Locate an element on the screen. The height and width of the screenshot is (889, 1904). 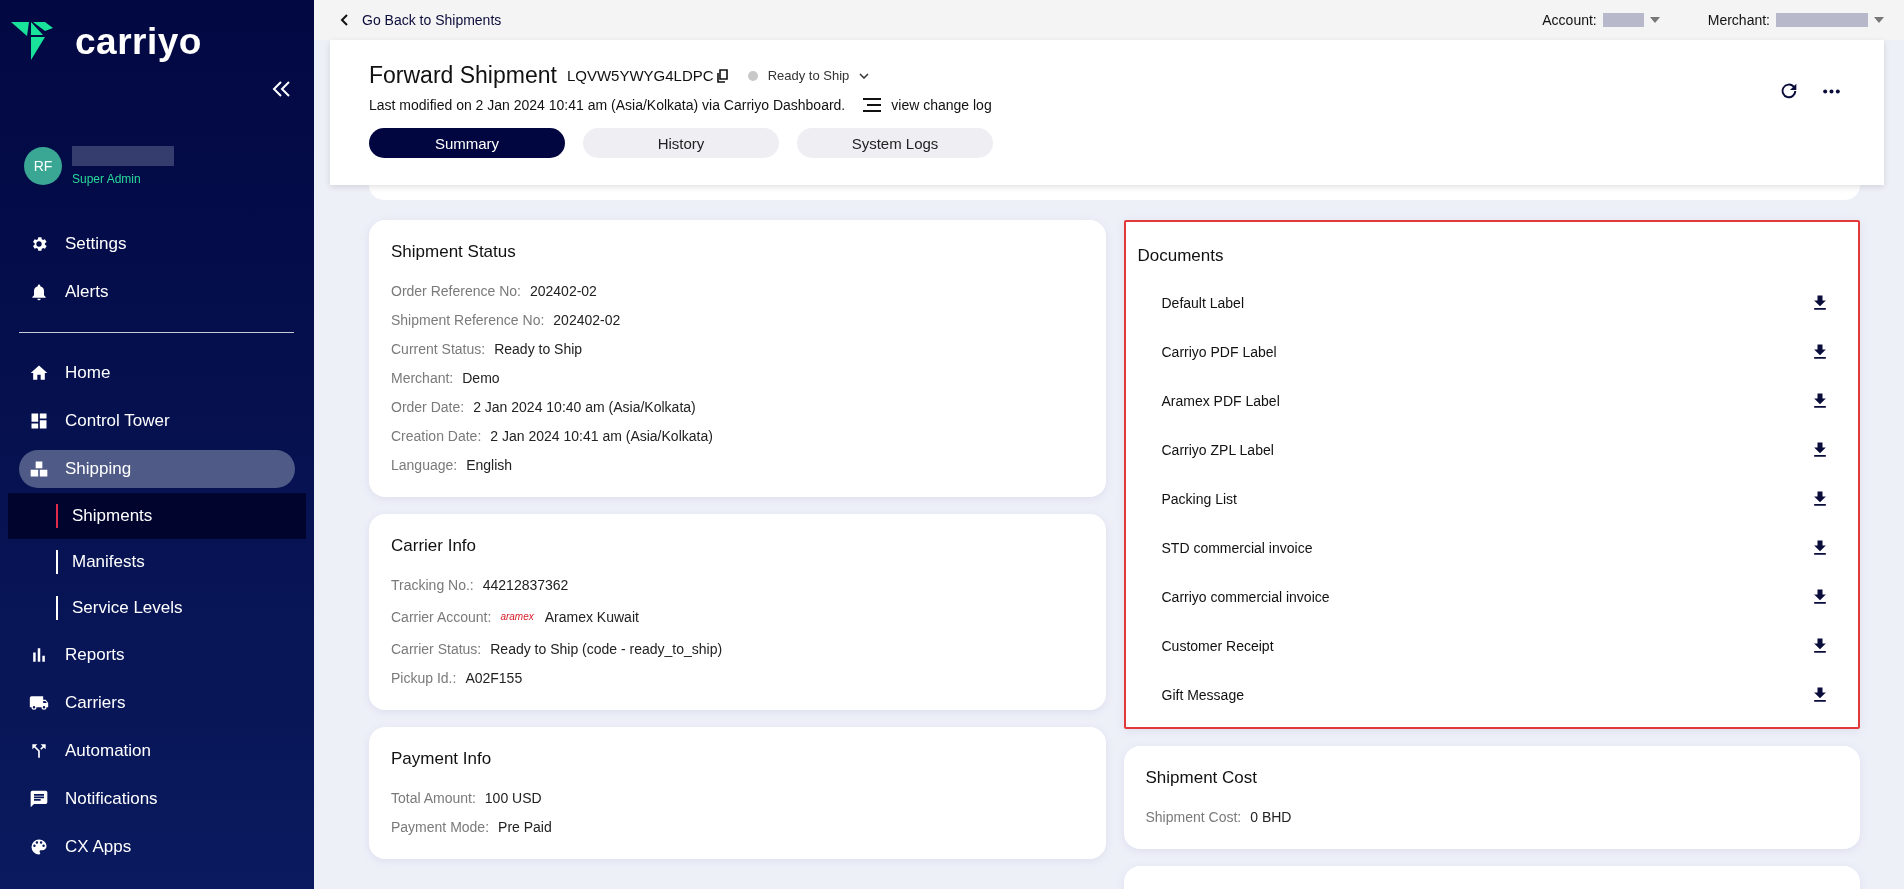
dashboard-icon is located at coordinates (39, 421).